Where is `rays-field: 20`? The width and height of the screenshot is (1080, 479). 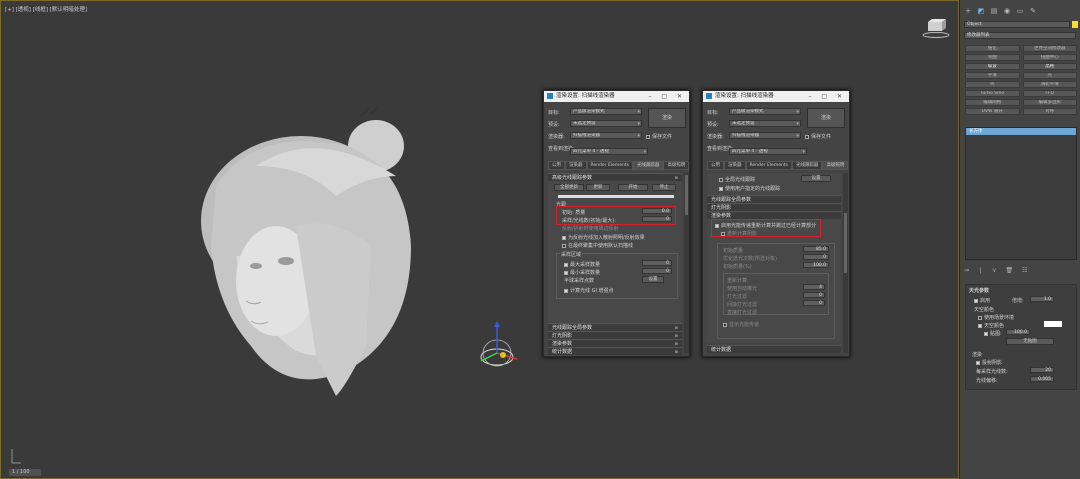 rays-field: 20 is located at coordinates (1042, 370).